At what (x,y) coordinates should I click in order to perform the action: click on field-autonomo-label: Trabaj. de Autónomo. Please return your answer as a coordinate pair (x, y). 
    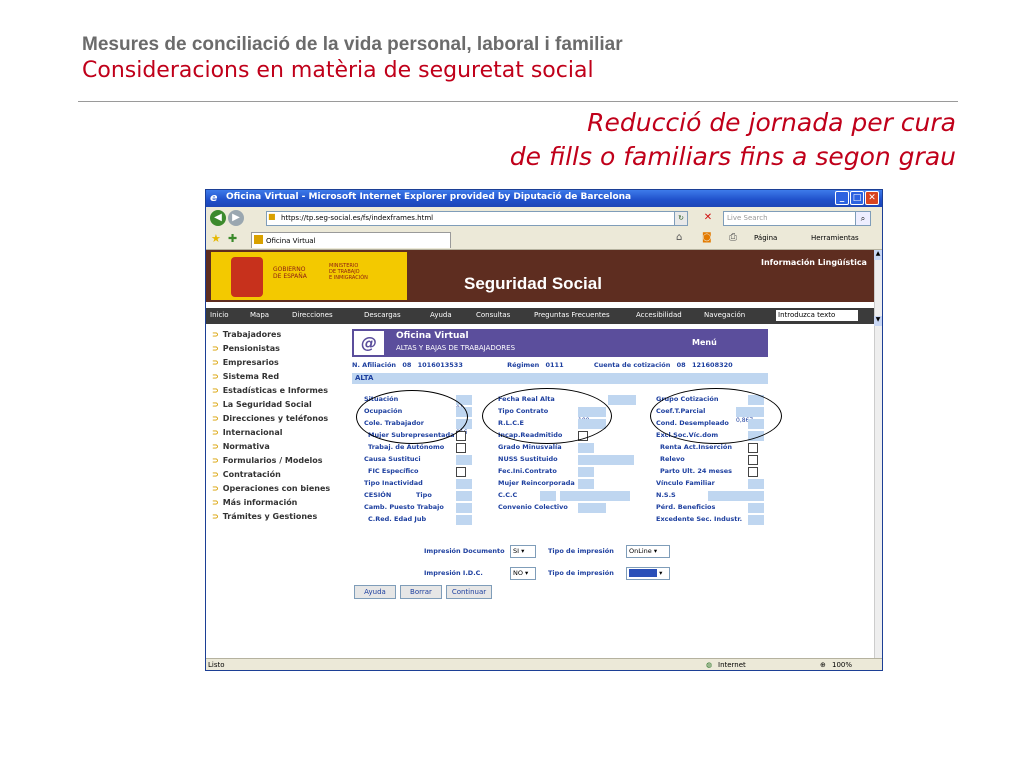
    Looking at the image, I should click on (406, 447).